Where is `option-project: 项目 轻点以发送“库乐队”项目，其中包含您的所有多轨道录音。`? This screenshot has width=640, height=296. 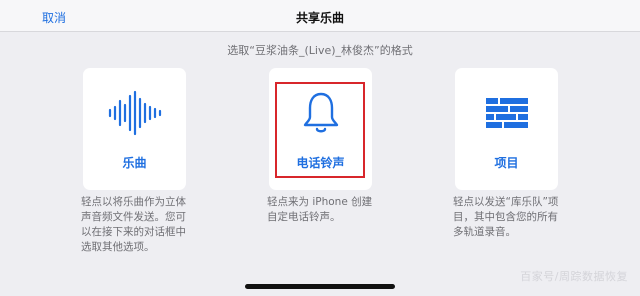 option-project: 项目 轻点以发送“库乐队”项目，其中包含您的所有多轨道录音。 is located at coordinates (505, 153).